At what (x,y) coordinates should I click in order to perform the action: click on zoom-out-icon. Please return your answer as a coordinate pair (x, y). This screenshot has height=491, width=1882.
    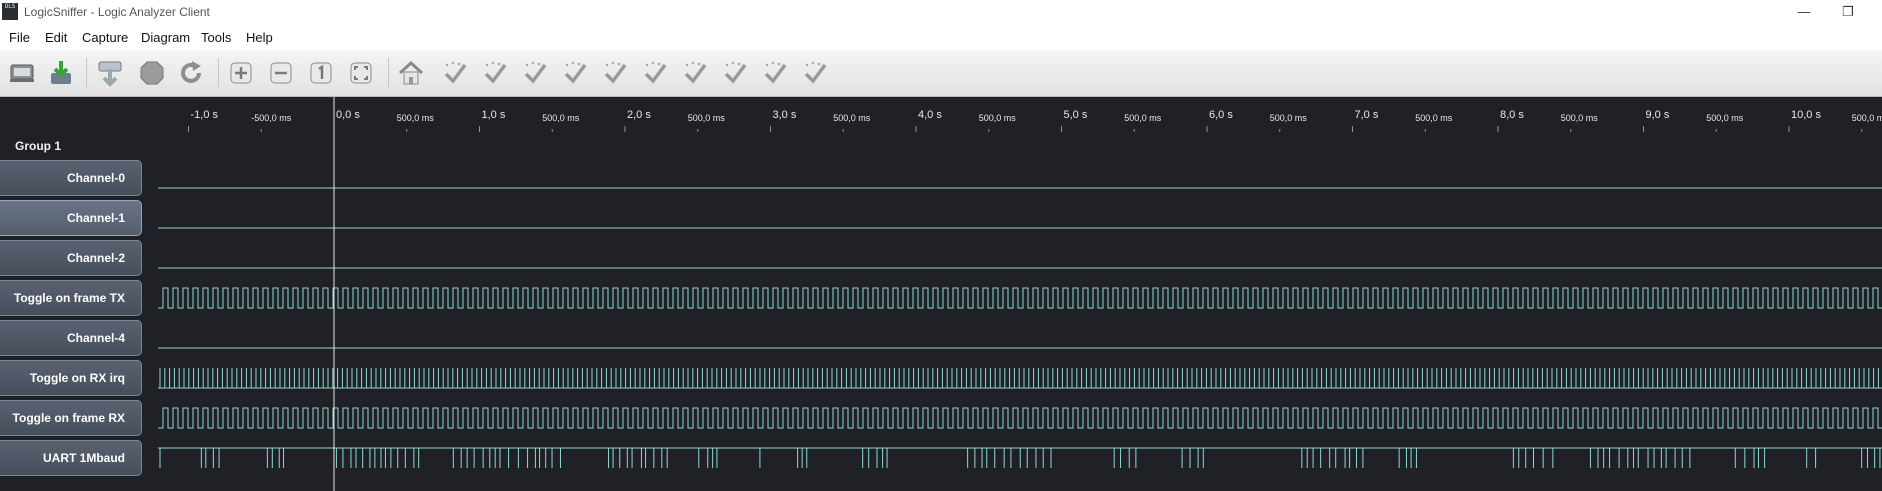
    Looking at the image, I should click on (281, 73).